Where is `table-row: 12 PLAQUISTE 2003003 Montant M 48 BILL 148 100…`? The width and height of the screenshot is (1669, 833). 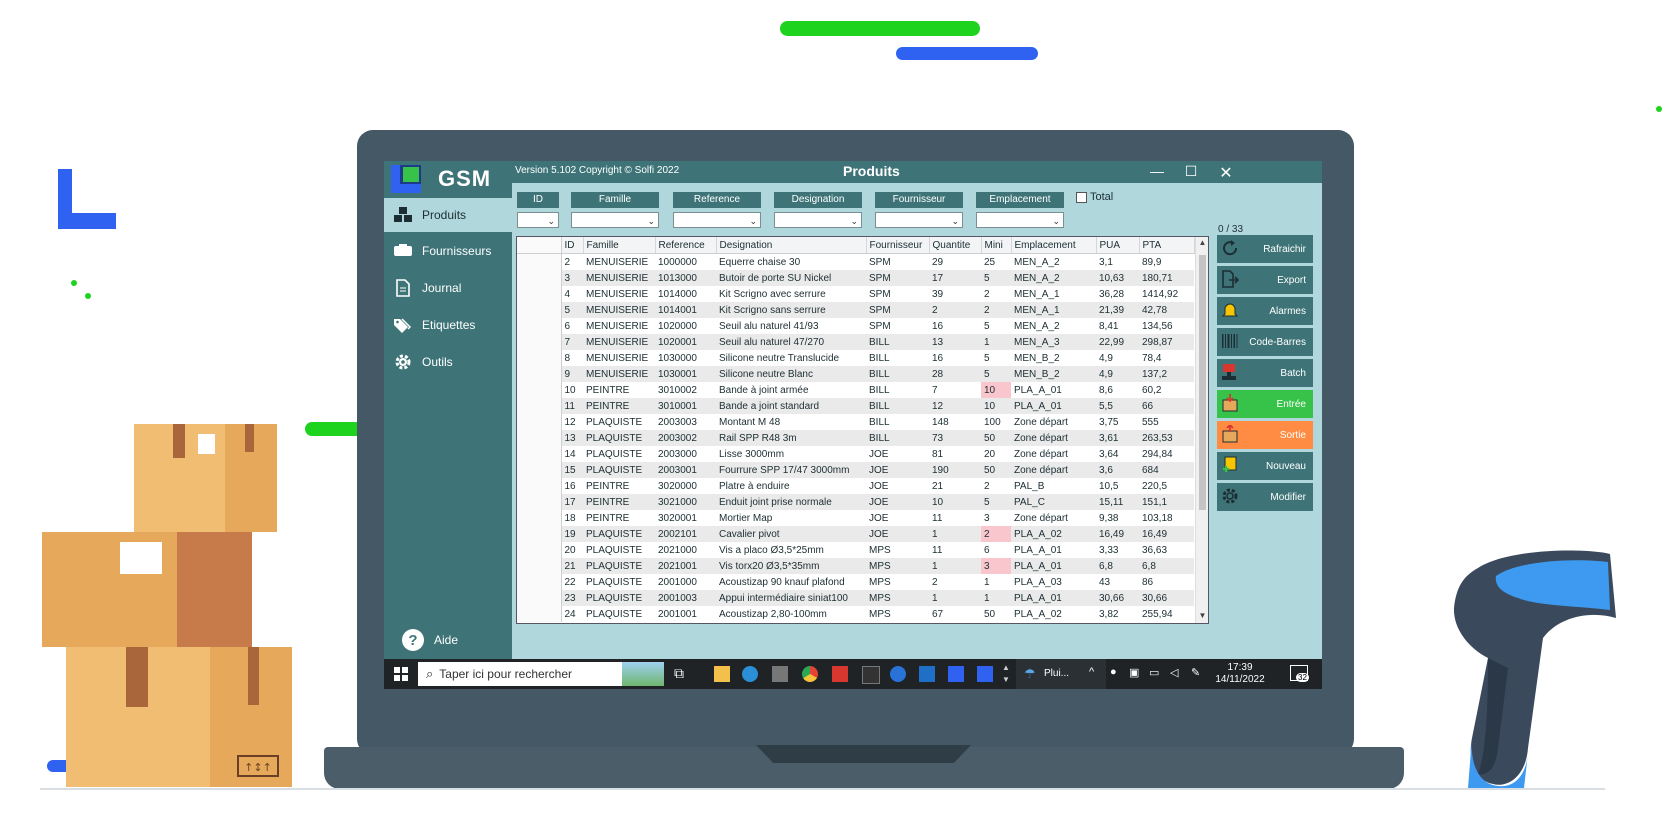
table-row: 12 PLAQUISTE 2003003 Montant M 48 BILL 148 100… is located at coordinates (855, 422).